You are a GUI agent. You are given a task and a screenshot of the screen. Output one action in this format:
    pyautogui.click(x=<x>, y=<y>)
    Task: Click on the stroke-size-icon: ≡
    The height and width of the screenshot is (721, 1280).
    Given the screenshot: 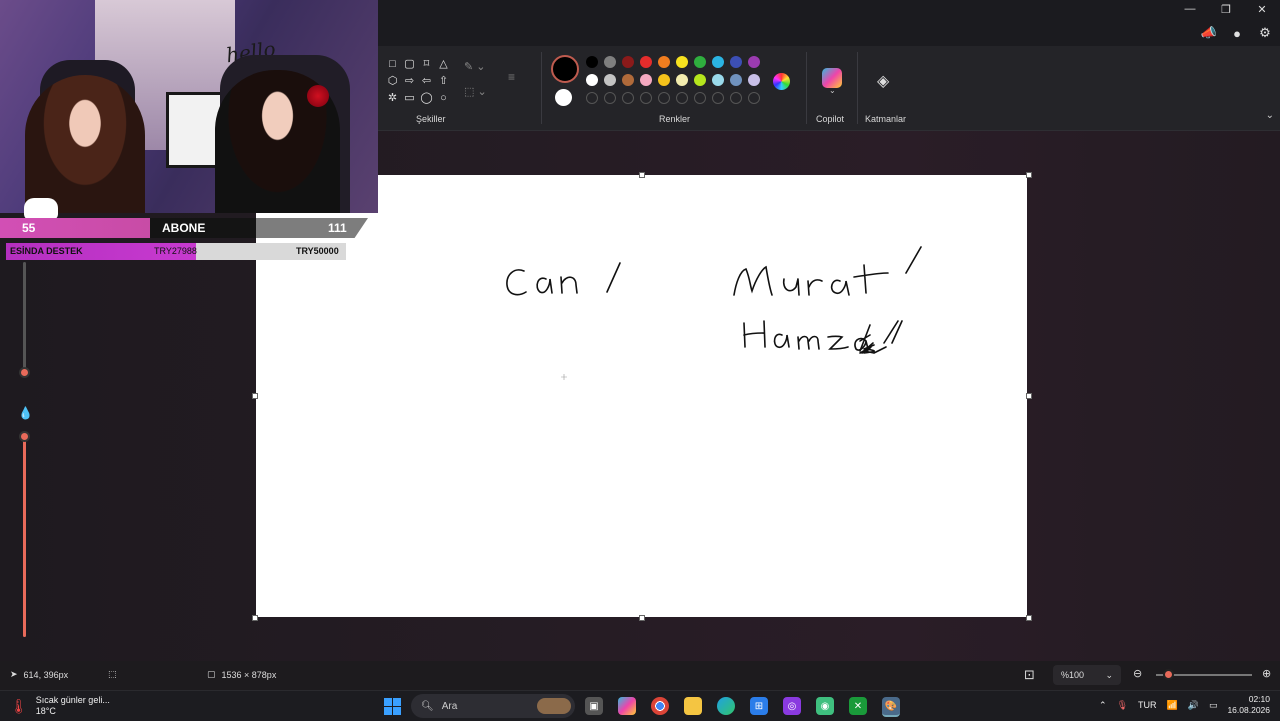 What is the action you would take?
    pyautogui.click(x=511, y=77)
    